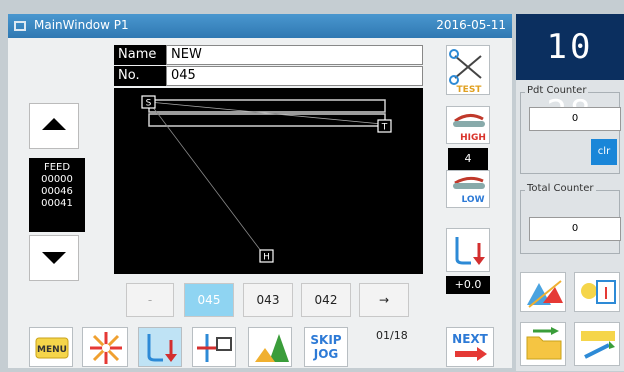 This screenshot has height=372, width=624. What do you see at coordinates (570, 73) in the screenshot?
I see `clock-display: 10 28` at bounding box center [570, 73].